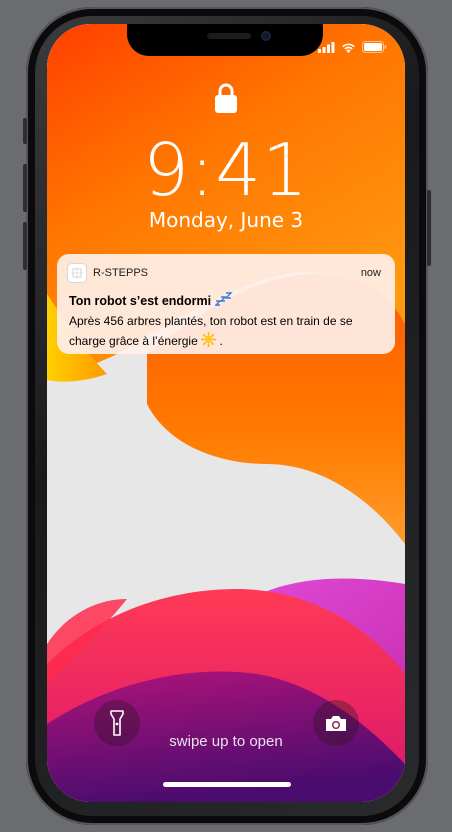 The height and width of the screenshot is (832, 452). What do you see at coordinates (210, 340) in the screenshot?
I see `sun-emoji-icon` at bounding box center [210, 340].